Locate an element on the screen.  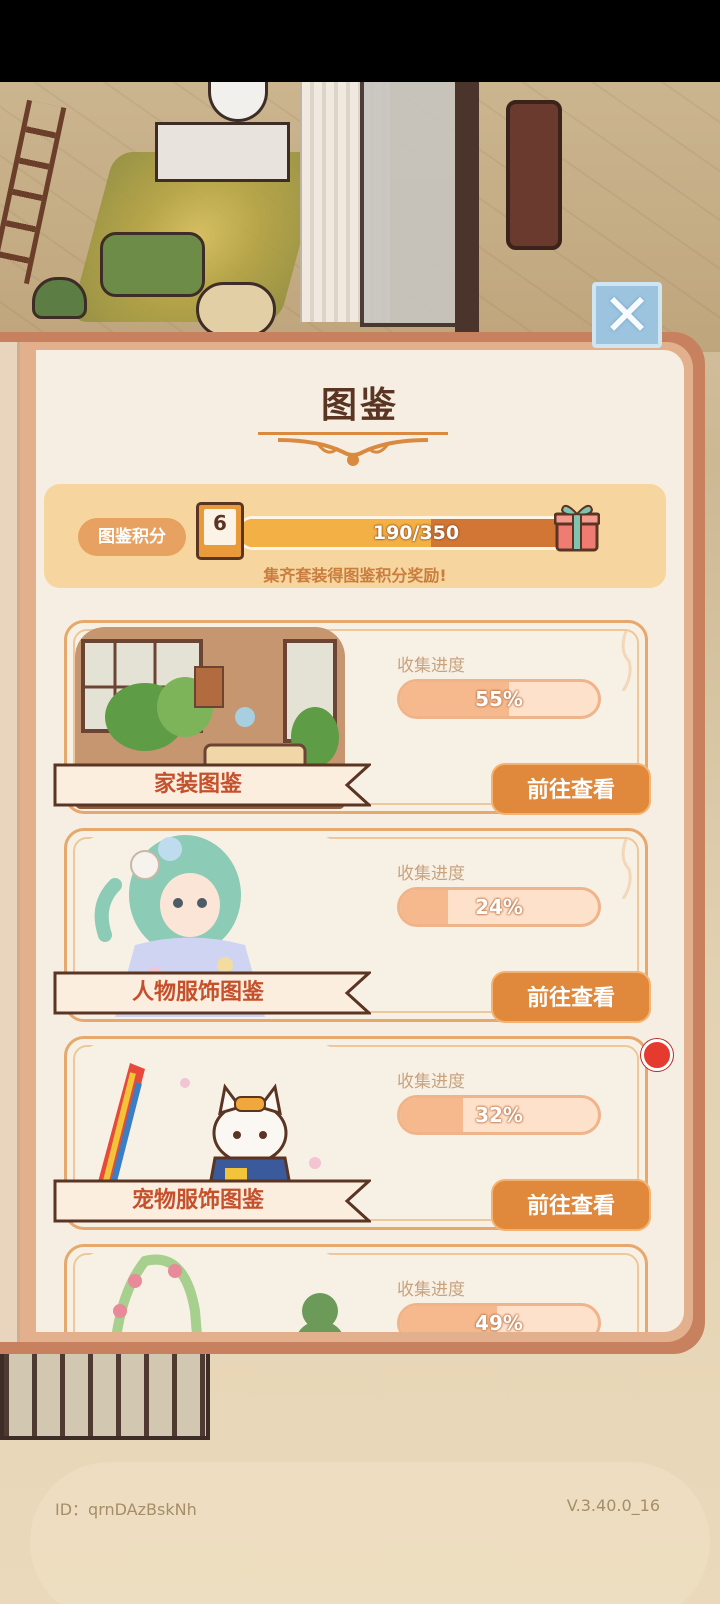
room-glass-shelf is located at coordinates (410, 204).